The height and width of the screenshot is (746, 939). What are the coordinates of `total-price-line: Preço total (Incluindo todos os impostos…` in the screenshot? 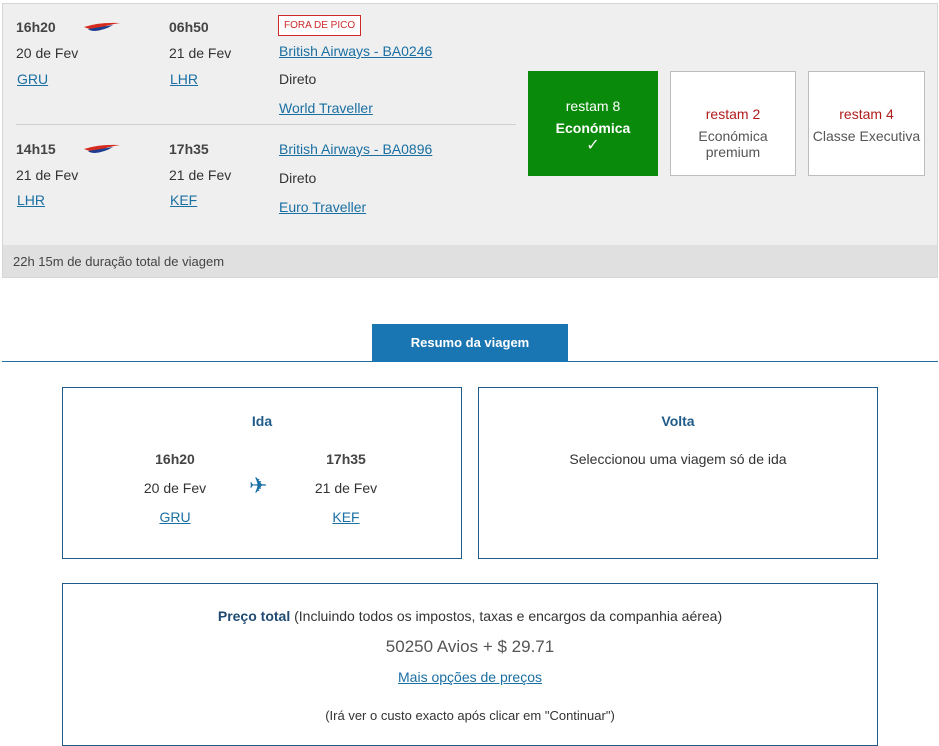 It's located at (470, 616).